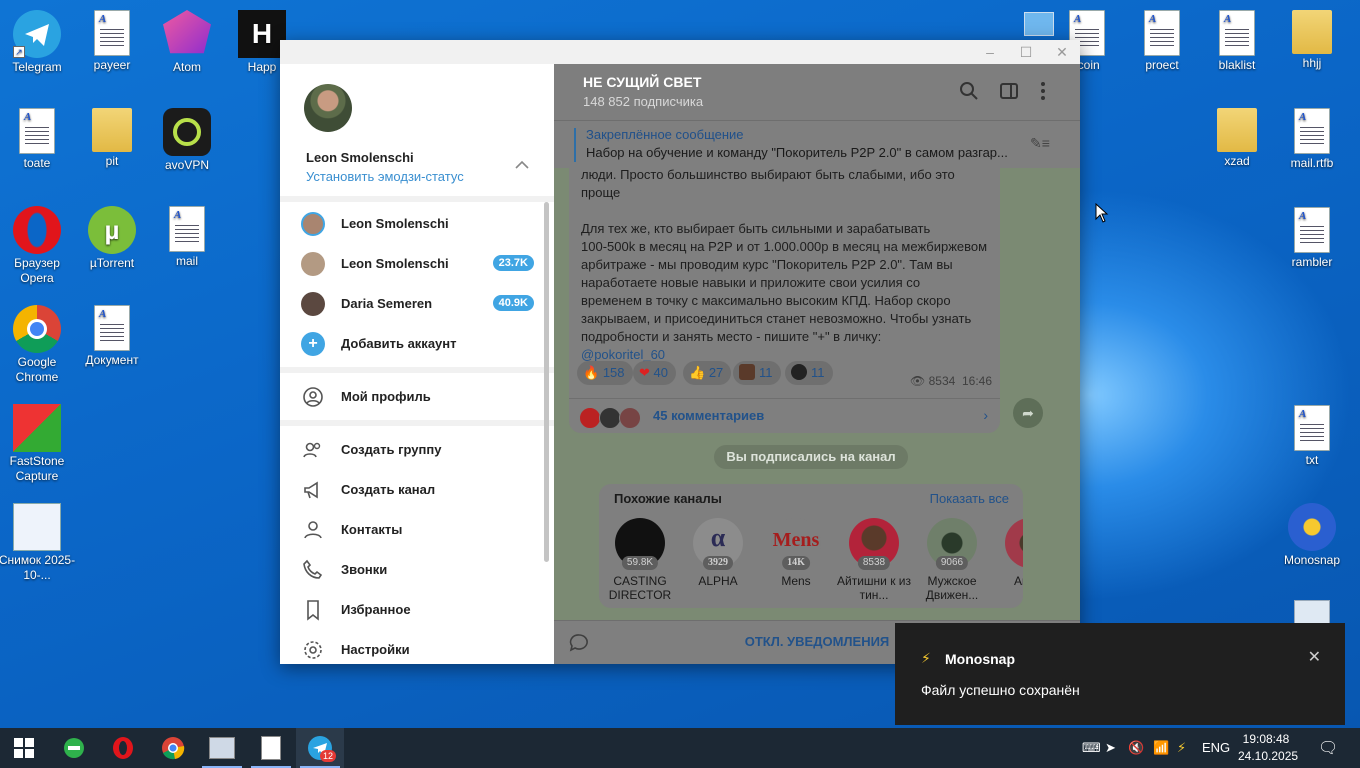 The height and width of the screenshot is (768, 1360). I want to click on desktop-icon-utorrent: µ µTorrent, so click(112, 238).